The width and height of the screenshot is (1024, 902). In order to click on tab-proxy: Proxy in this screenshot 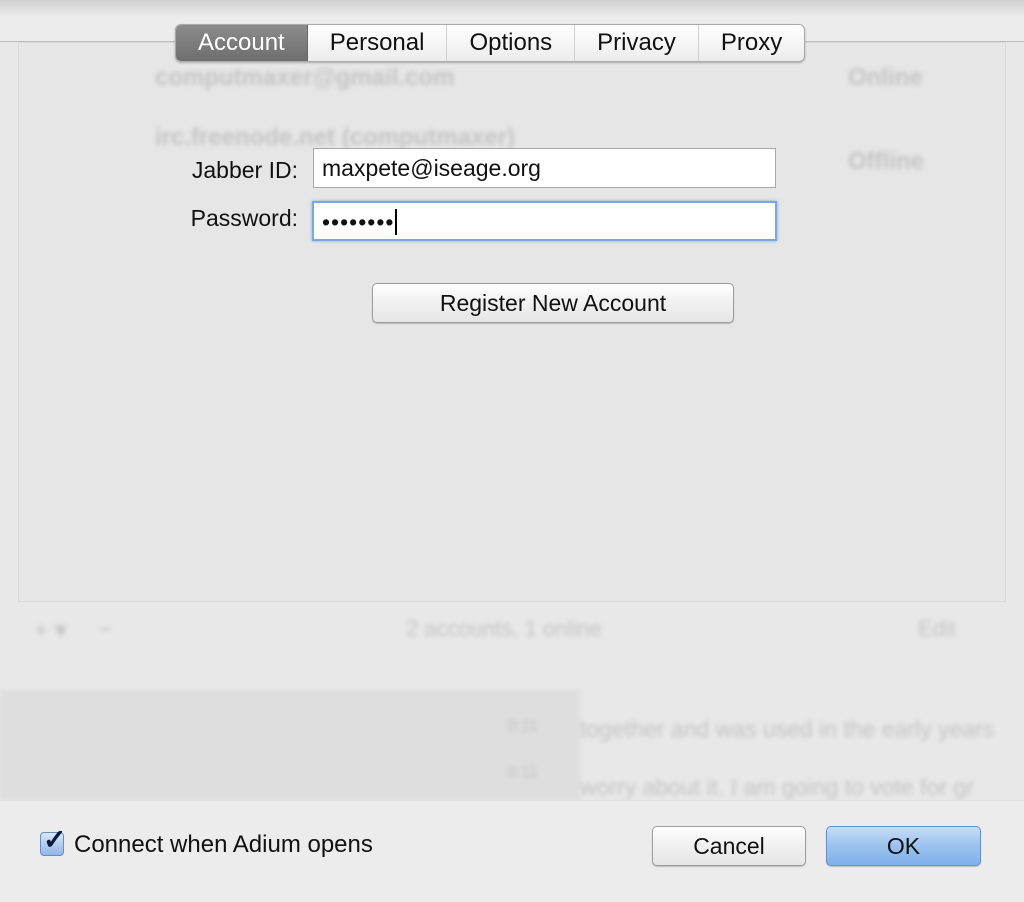, I will do `click(751, 43)`.